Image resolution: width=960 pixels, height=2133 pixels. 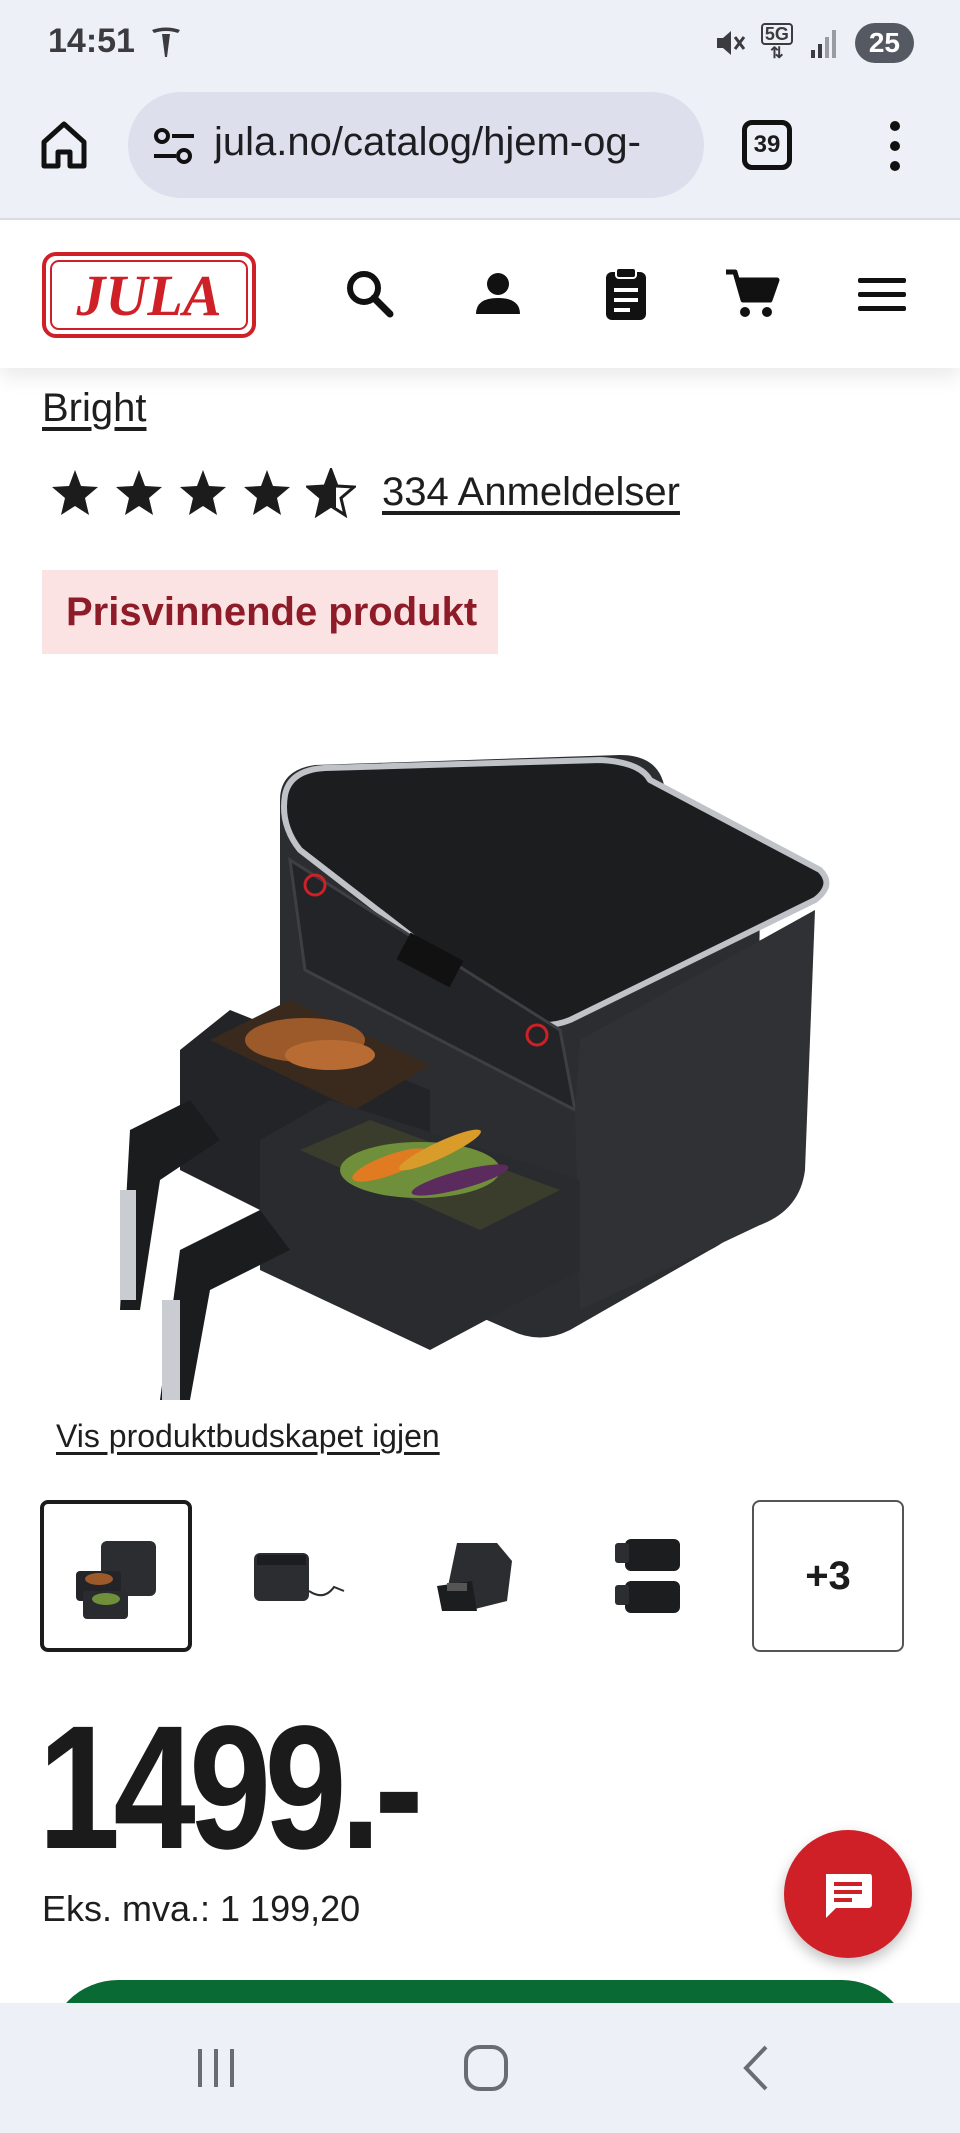 What do you see at coordinates (895, 146) in the screenshot?
I see `more-vert-icon` at bounding box center [895, 146].